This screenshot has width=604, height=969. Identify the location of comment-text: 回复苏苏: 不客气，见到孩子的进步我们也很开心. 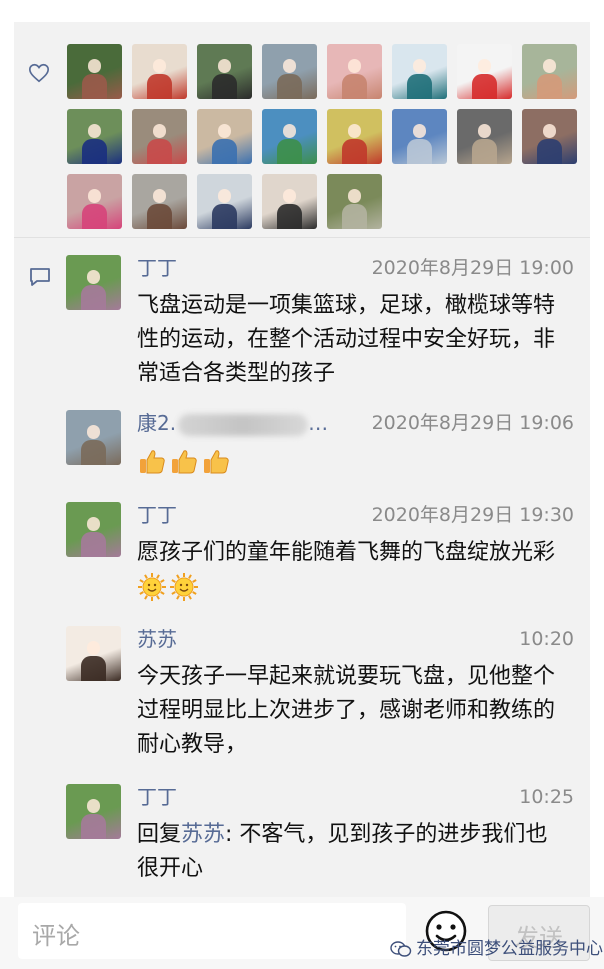
(349, 852).